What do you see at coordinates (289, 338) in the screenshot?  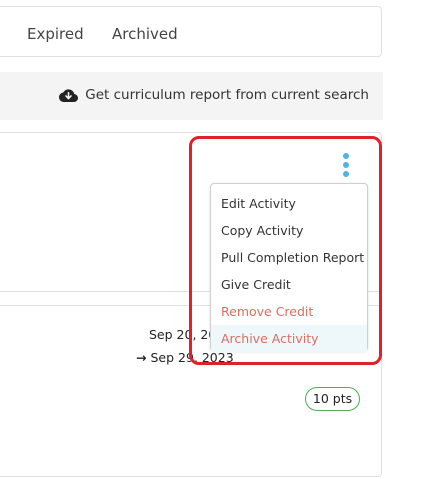 I see `menu-item-archive-activity: Archive Activity` at bounding box center [289, 338].